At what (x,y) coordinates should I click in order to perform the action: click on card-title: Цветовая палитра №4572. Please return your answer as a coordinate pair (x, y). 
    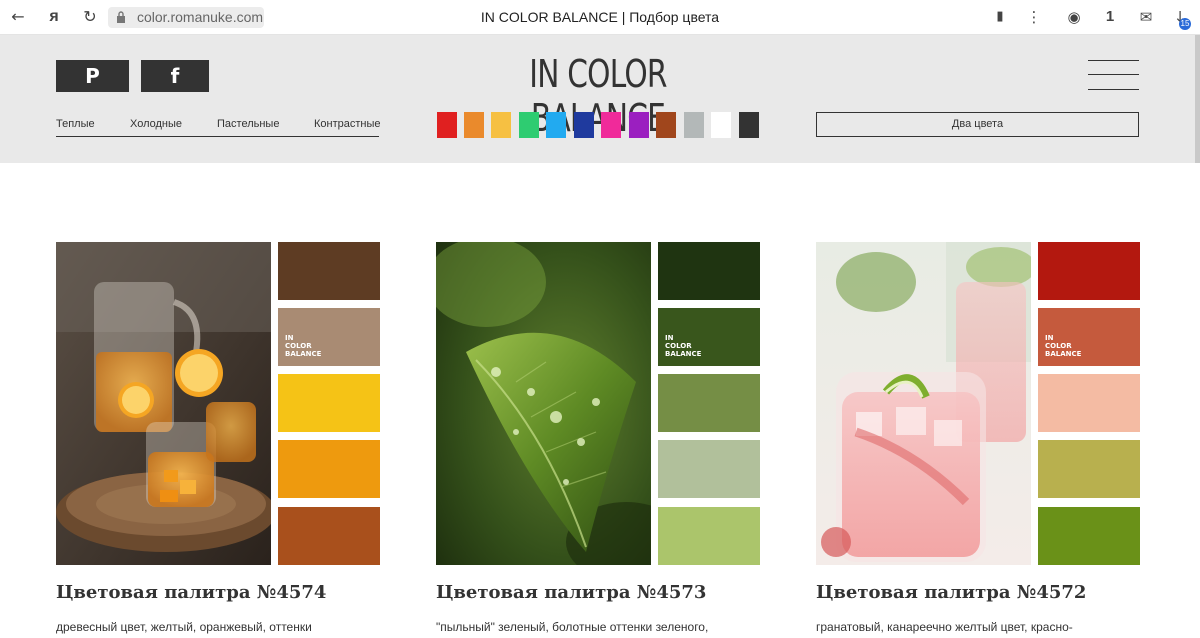
    Looking at the image, I should click on (951, 592).